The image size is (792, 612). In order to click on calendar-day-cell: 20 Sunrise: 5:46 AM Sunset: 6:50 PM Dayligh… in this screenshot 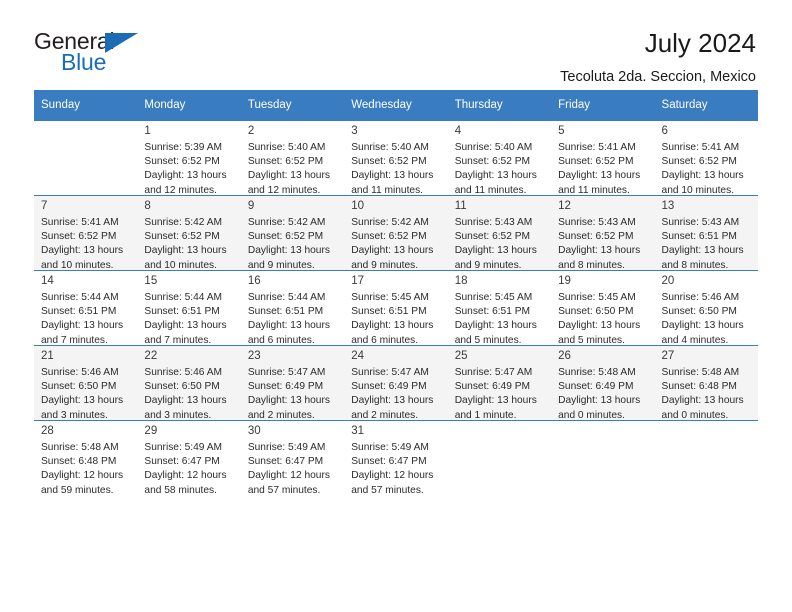, I will do `click(706, 309)`.